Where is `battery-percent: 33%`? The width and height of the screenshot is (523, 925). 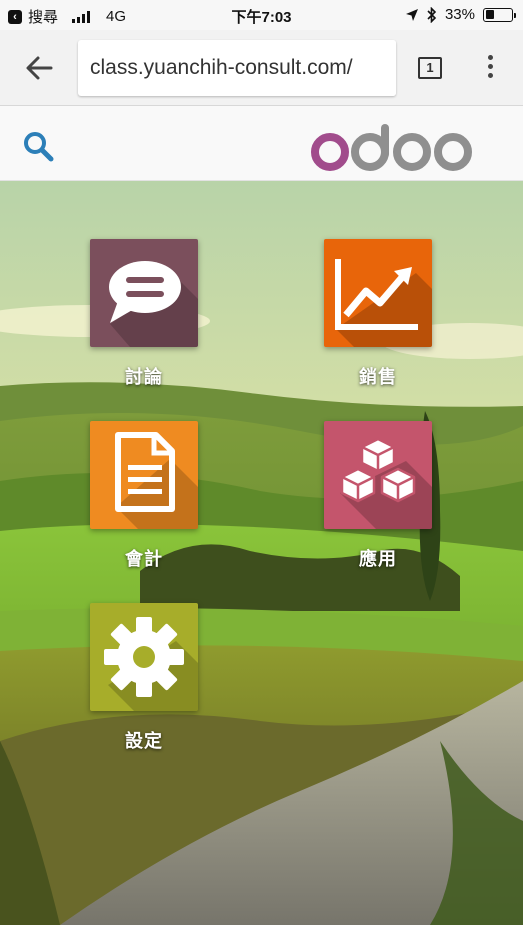
battery-percent: 33% is located at coordinates (459, 14).